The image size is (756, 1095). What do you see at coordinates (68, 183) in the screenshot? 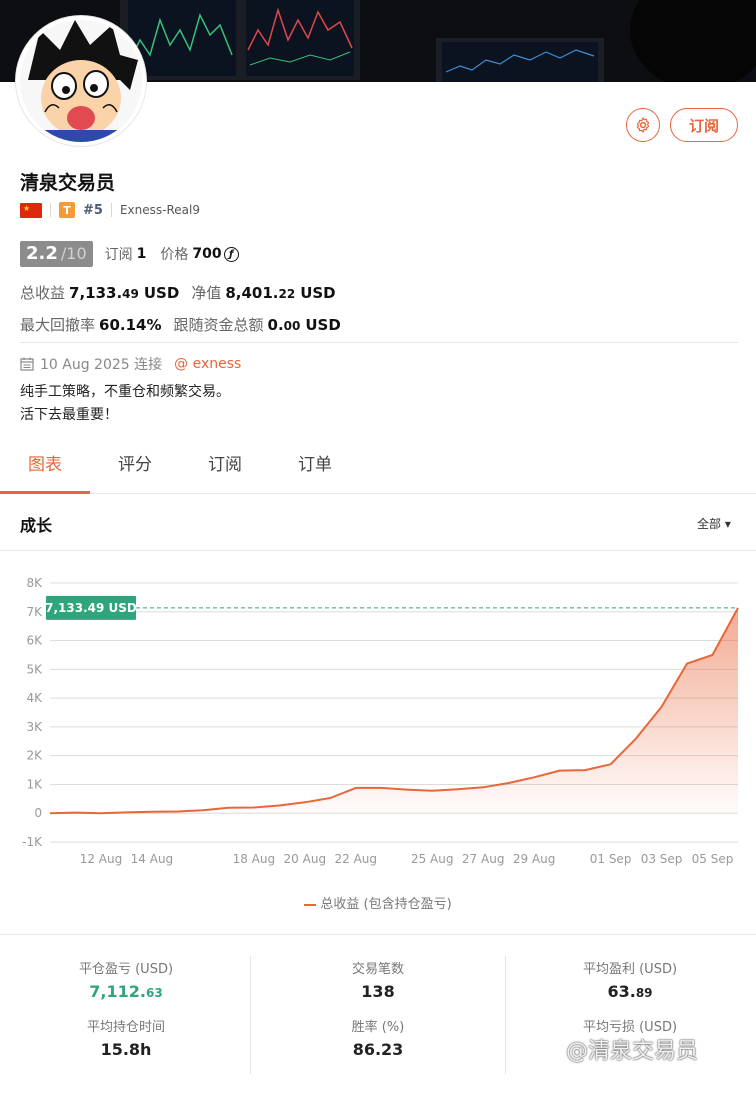
I see `trader-name: 清泉交易员` at bounding box center [68, 183].